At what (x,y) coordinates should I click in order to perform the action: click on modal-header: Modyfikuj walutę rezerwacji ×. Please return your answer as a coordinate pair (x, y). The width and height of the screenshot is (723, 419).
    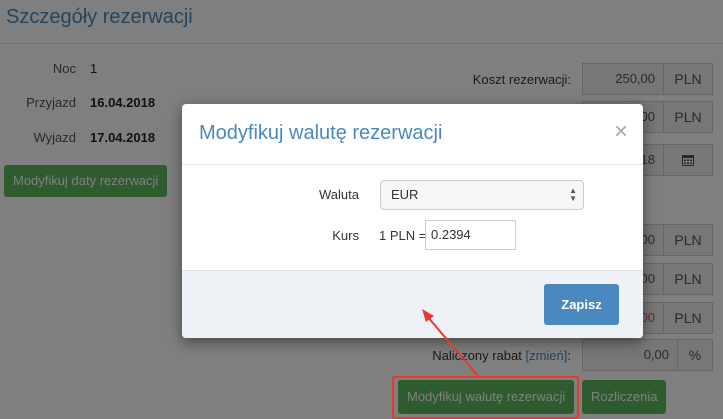
    Looking at the image, I should click on (412, 134).